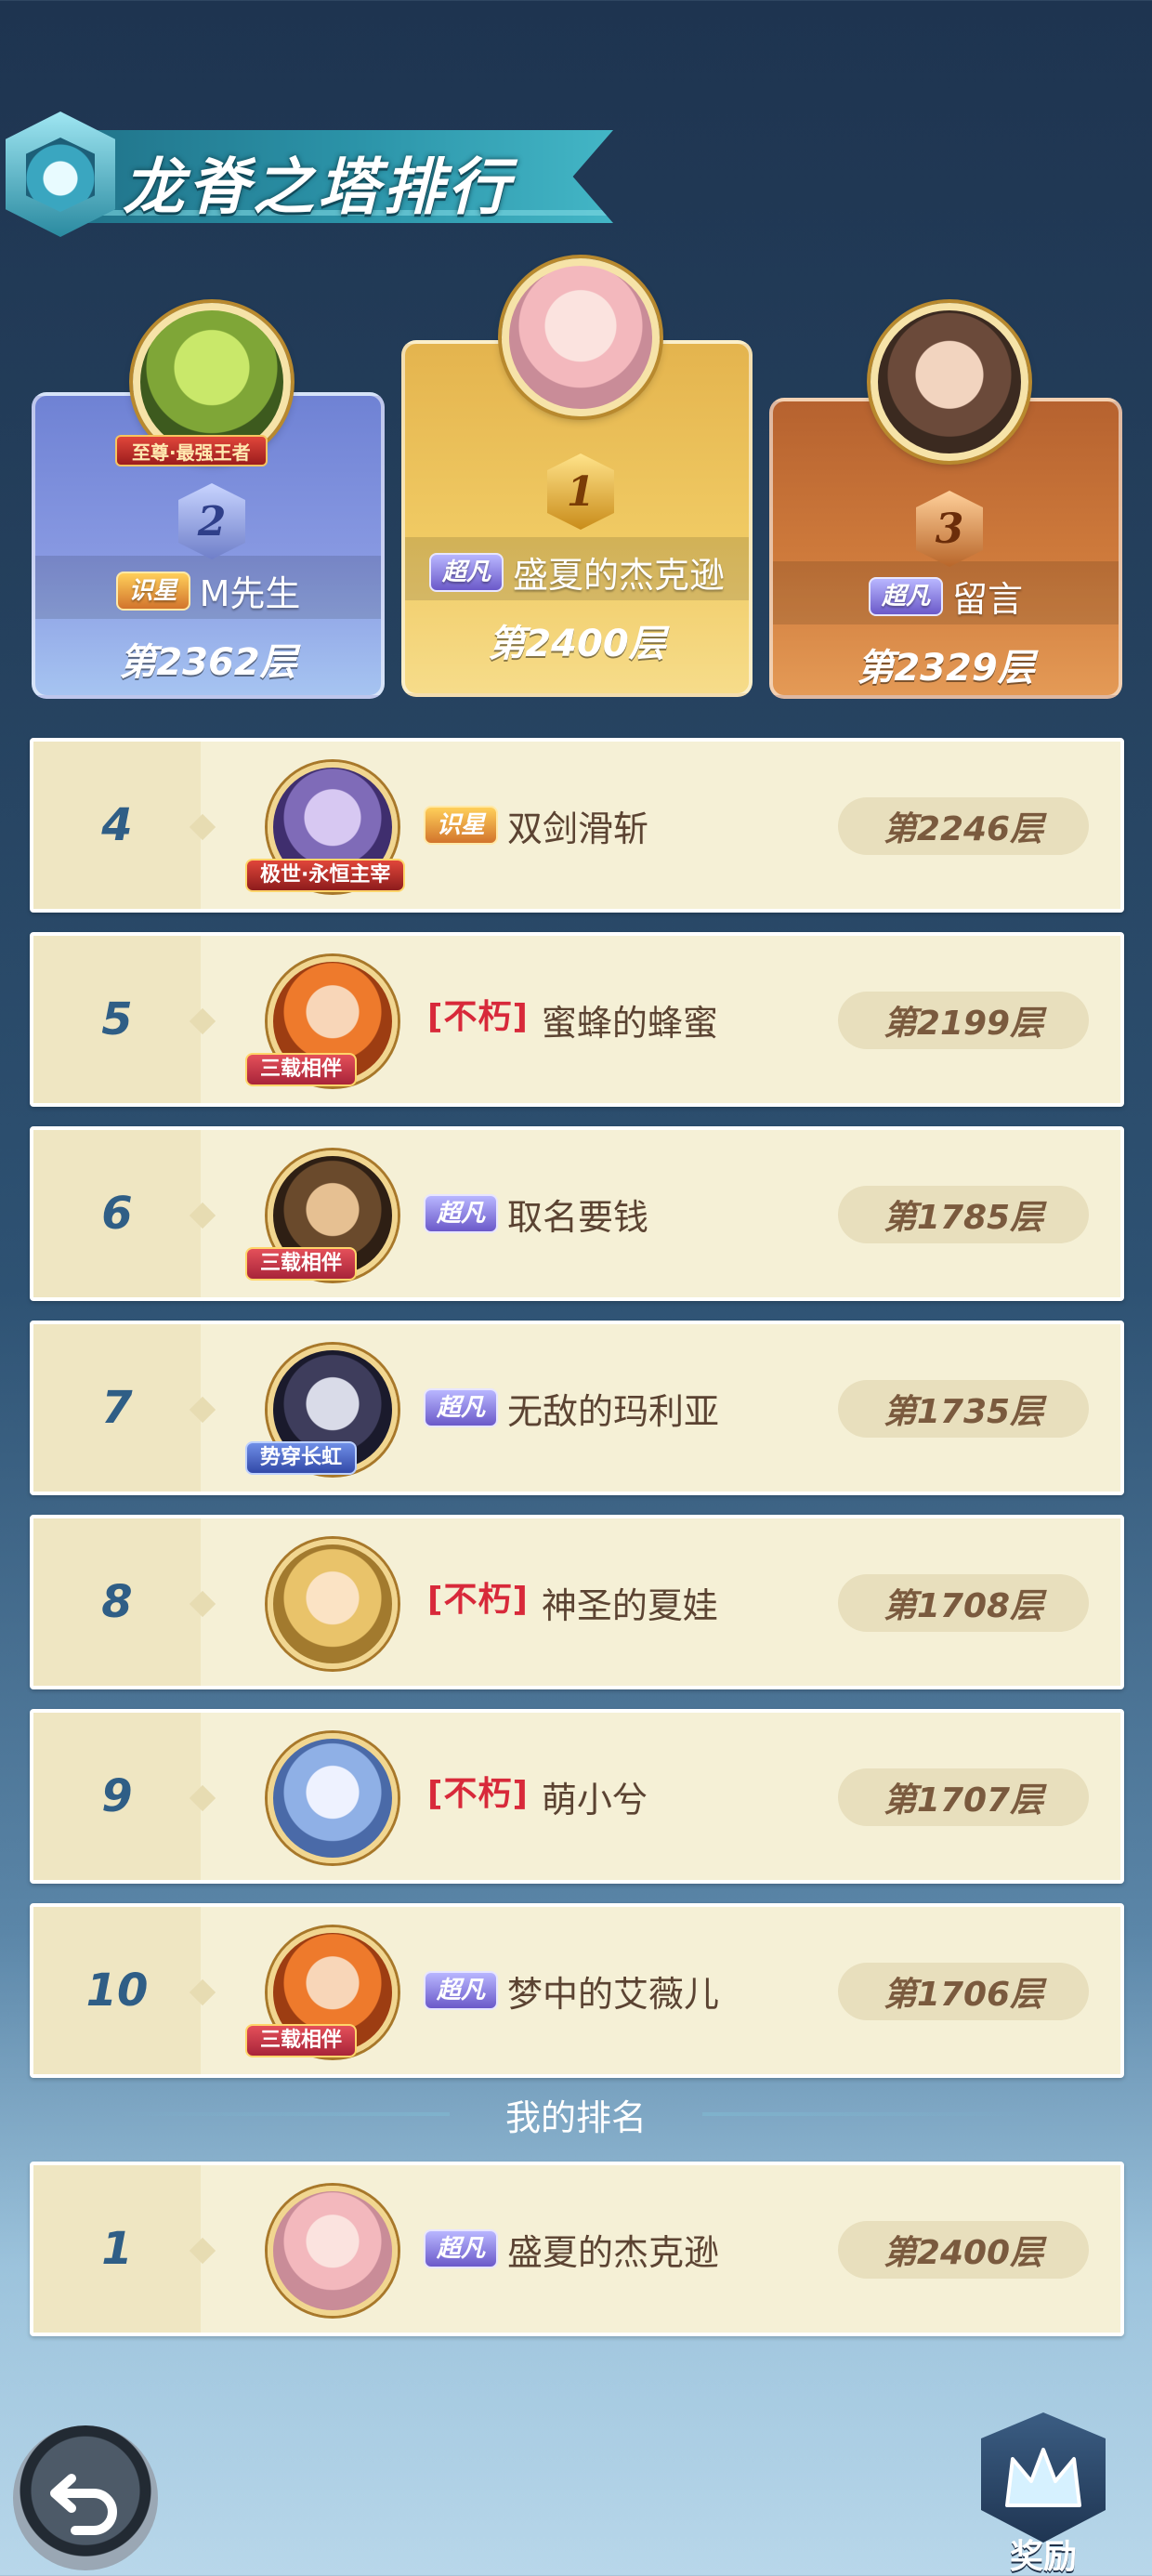 The height and width of the screenshot is (2576, 1152). What do you see at coordinates (117, 1019) in the screenshot?
I see `rank-number: 5` at bounding box center [117, 1019].